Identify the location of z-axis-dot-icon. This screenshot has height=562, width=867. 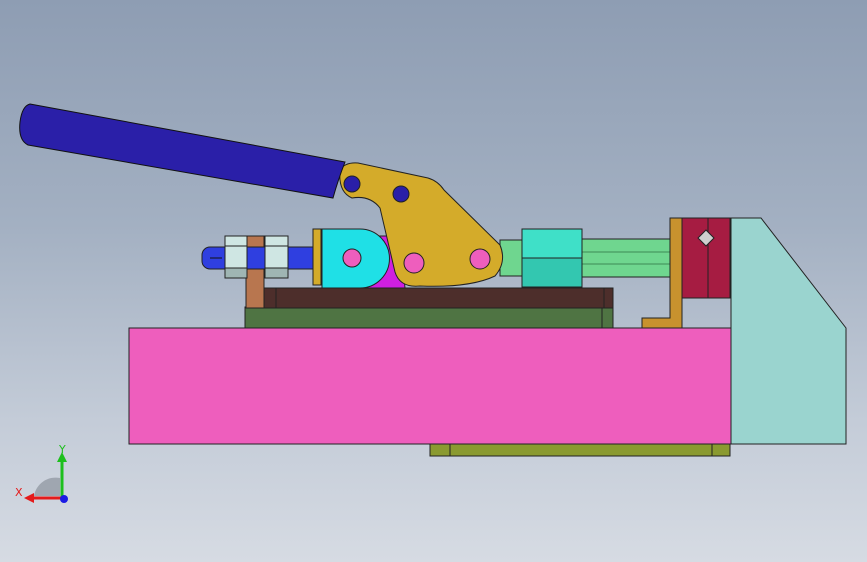
(64, 499).